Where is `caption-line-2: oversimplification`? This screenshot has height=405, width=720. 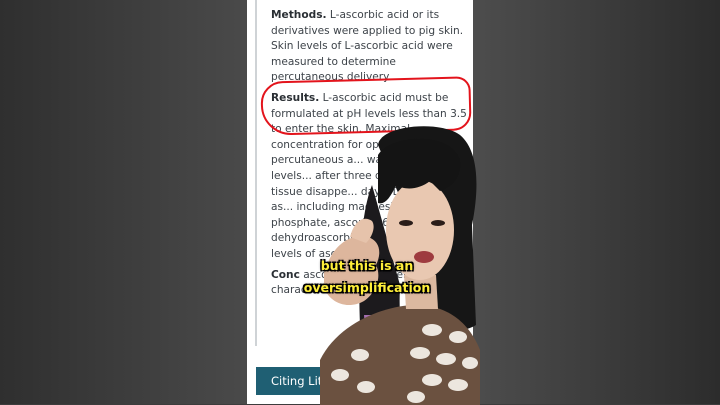
caption-line-2: oversimplification is located at coordinates (367, 287).